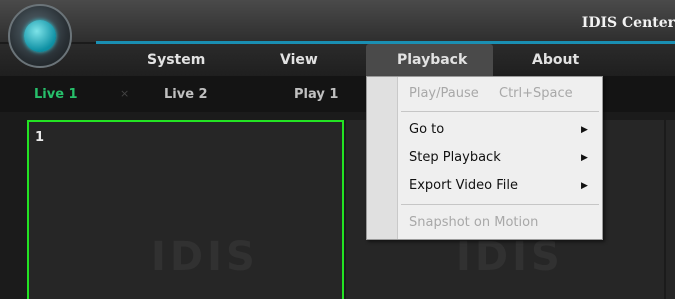  Describe the element at coordinates (299, 60) in the screenshot. I see `menu-view: View` at that location.